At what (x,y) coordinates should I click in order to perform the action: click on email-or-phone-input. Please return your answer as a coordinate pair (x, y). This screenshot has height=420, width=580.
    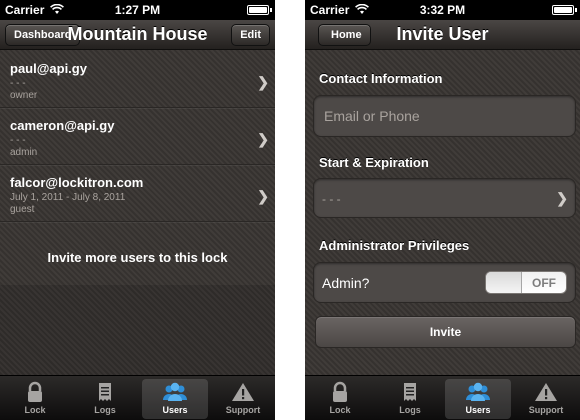
    Looking at the image, I should click on (444, 116).